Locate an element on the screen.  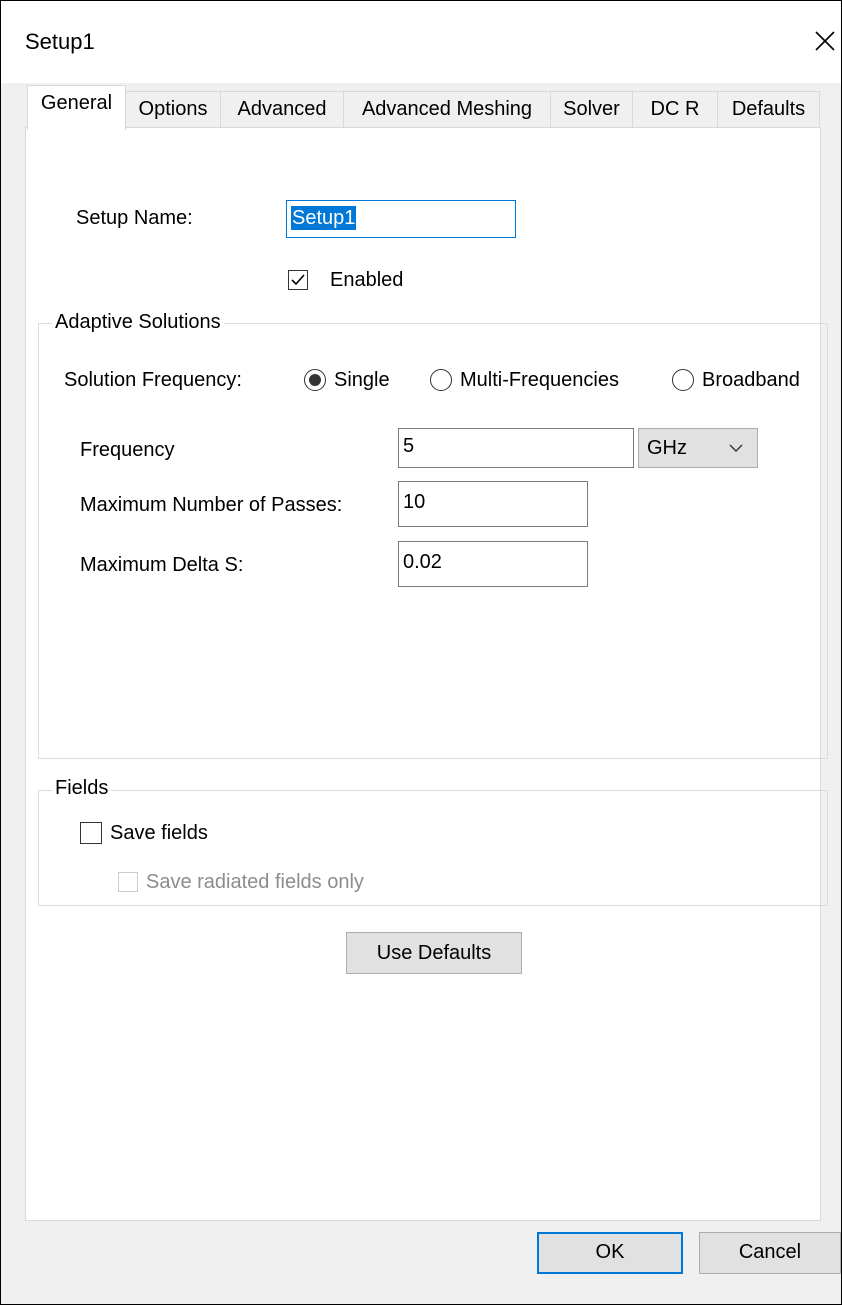
tab-general: General is located at coordinates (76, 107).